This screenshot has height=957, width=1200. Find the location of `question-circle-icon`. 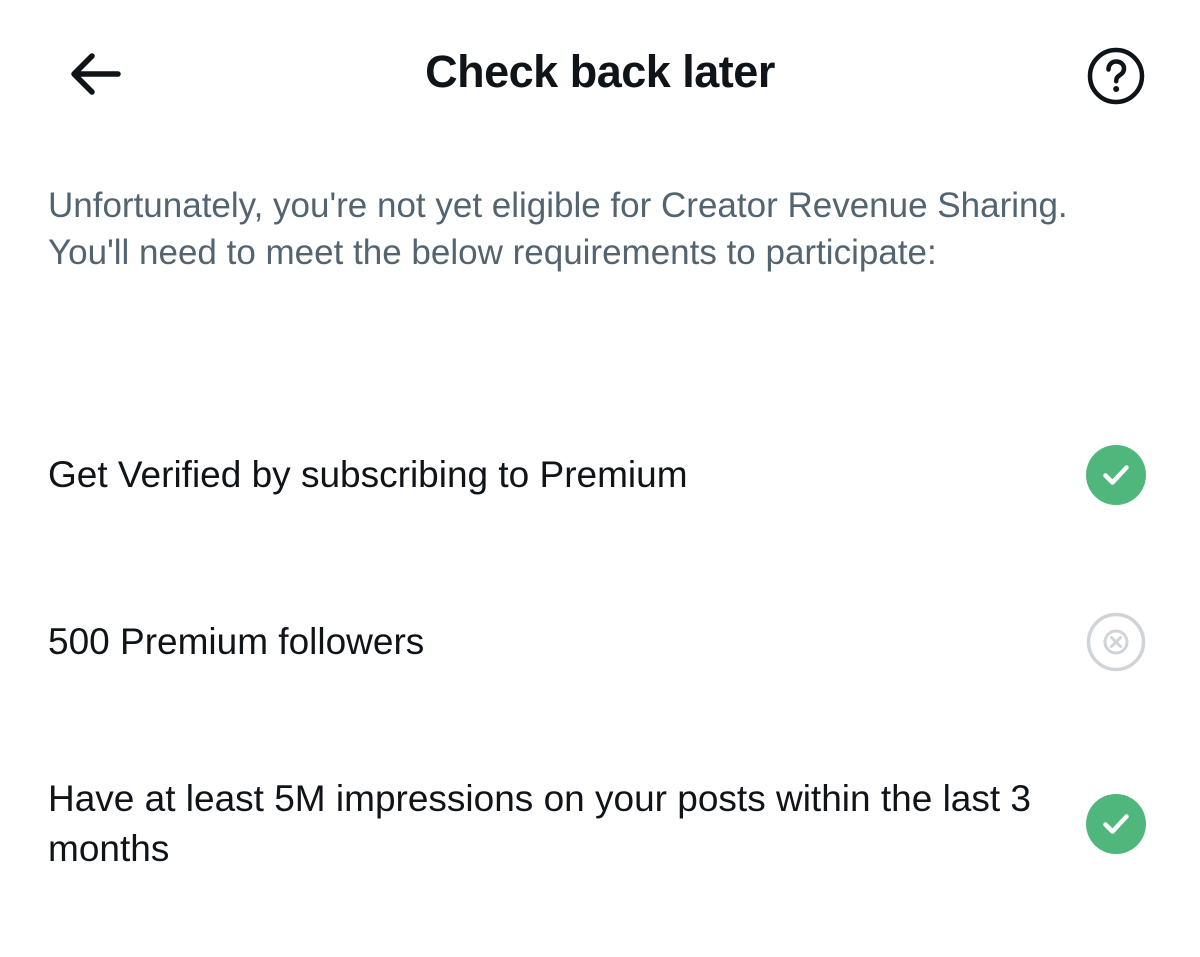

question-circle-icon is located at coordinates (1116, 76).